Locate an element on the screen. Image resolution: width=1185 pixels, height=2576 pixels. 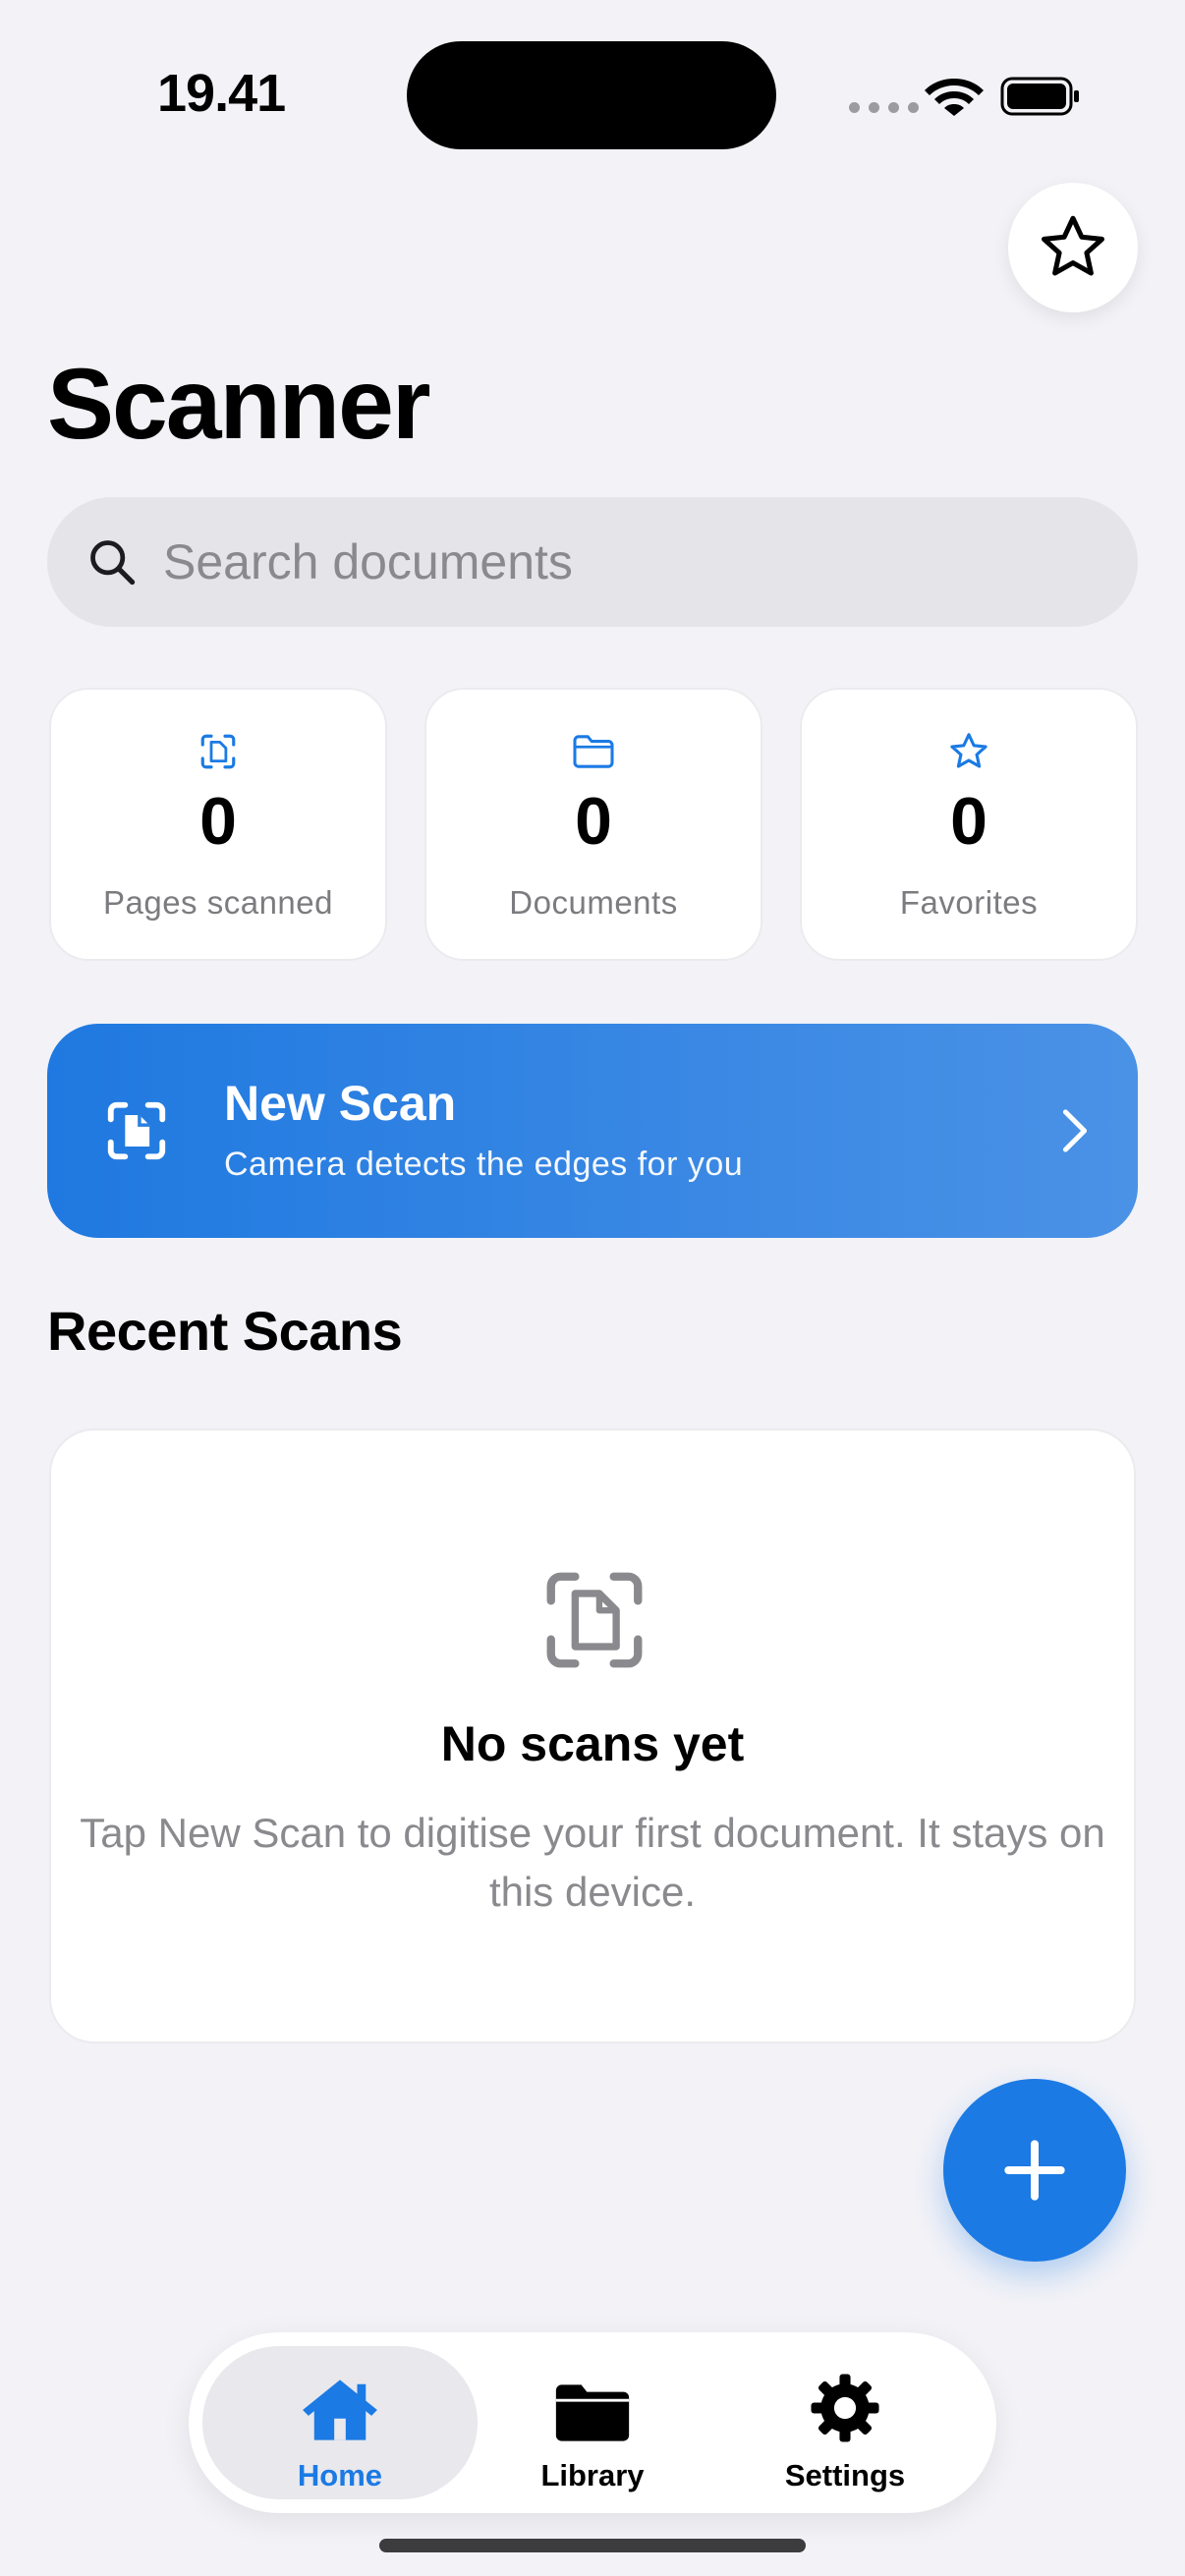
gear-icon is located at coordinates (845, 2408).